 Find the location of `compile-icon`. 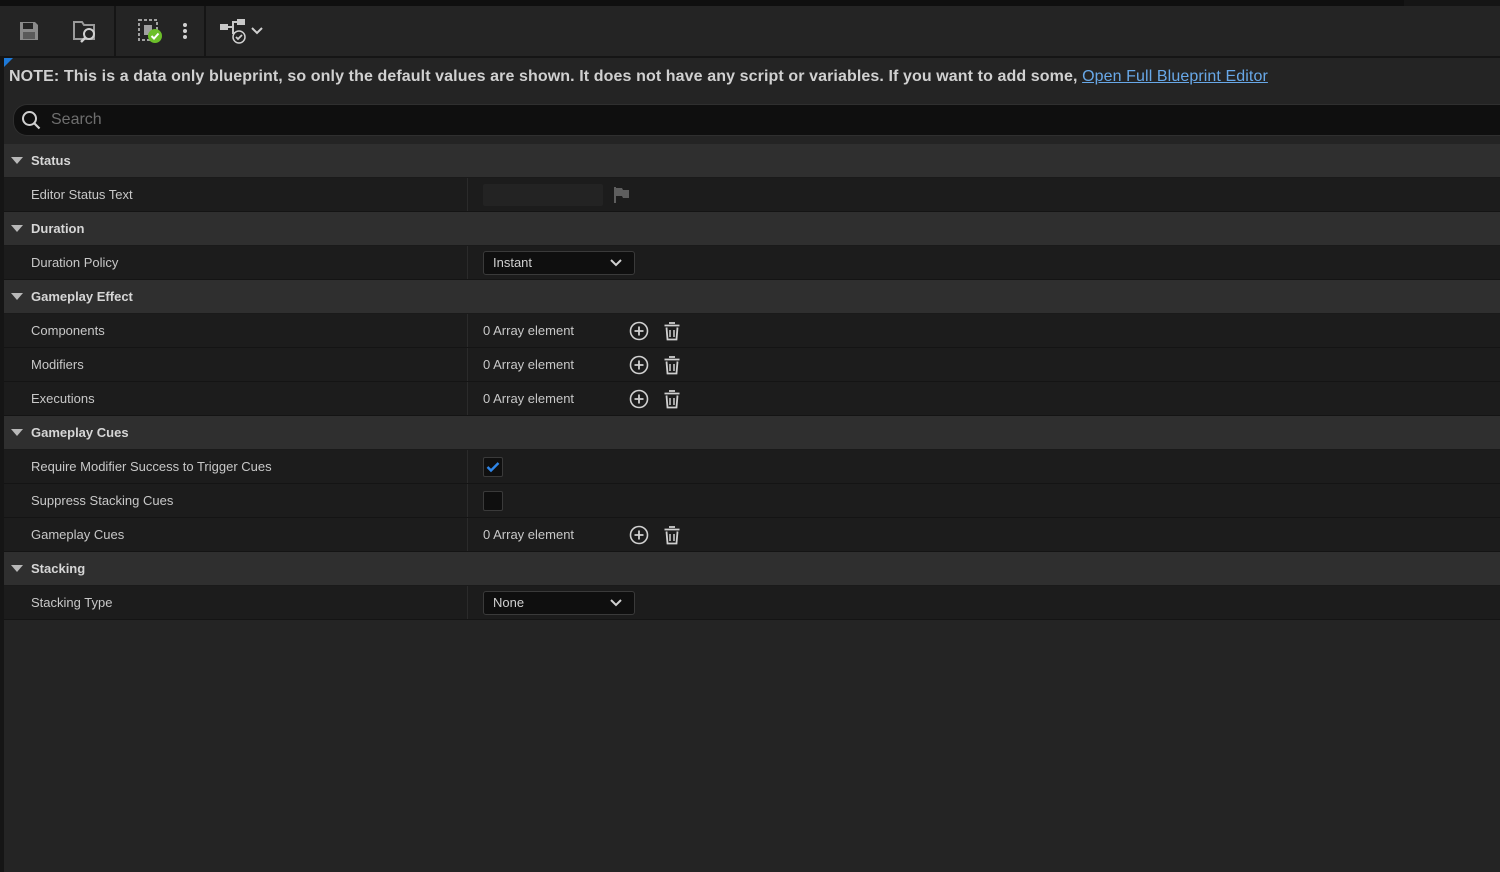

compile-icon is located at coordinates (150, 31).